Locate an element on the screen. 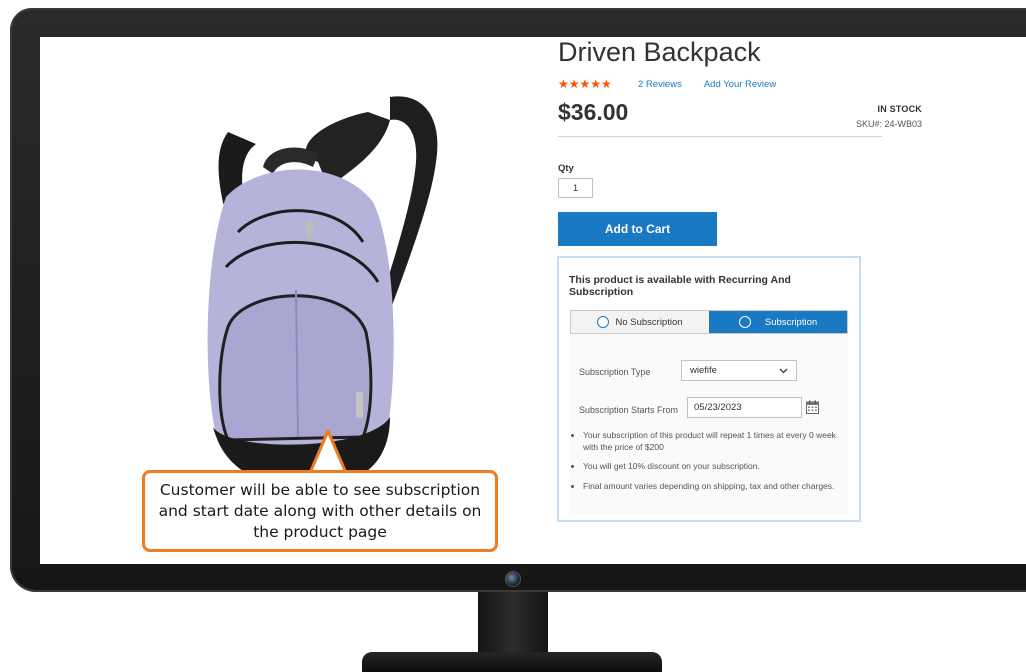 The width and height of the screenshot is (1026, 672). webcam is located at coordinates (513, 579).